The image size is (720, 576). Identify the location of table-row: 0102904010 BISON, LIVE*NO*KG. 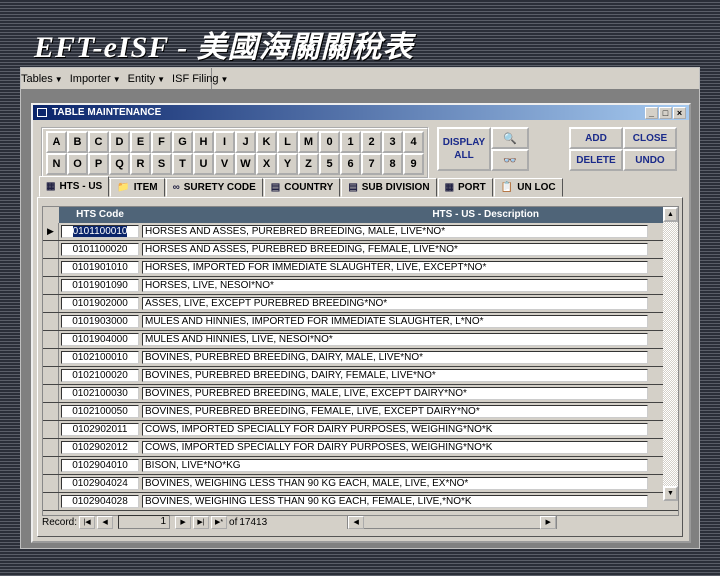
(360, 466).